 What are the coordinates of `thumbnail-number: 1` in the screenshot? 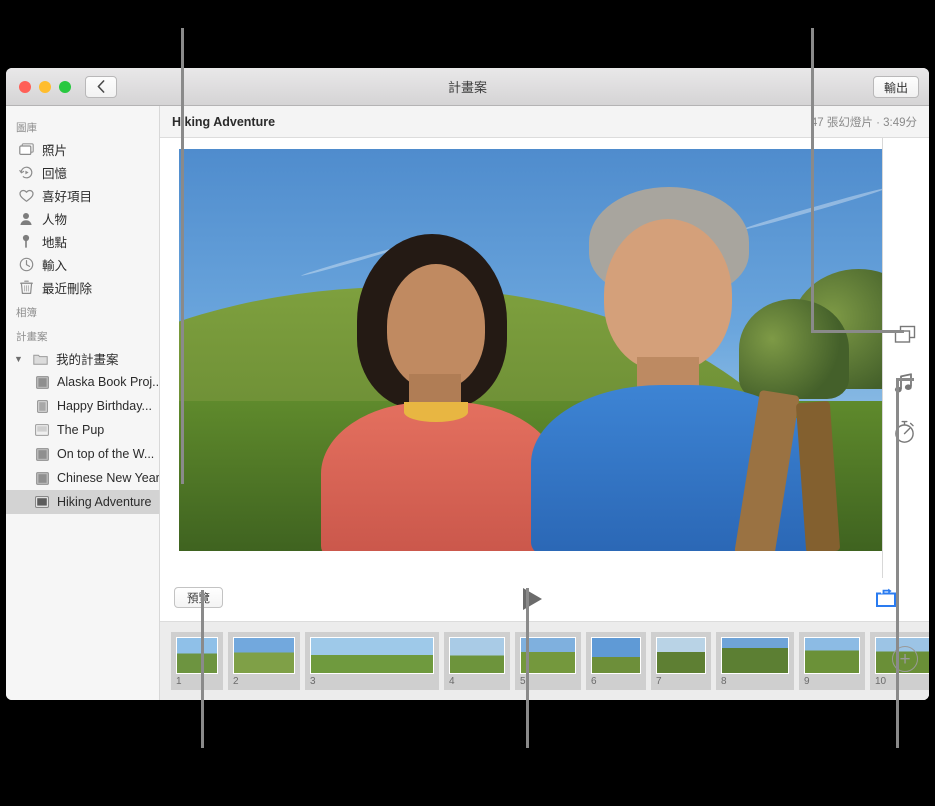 It's located at (179, 681).